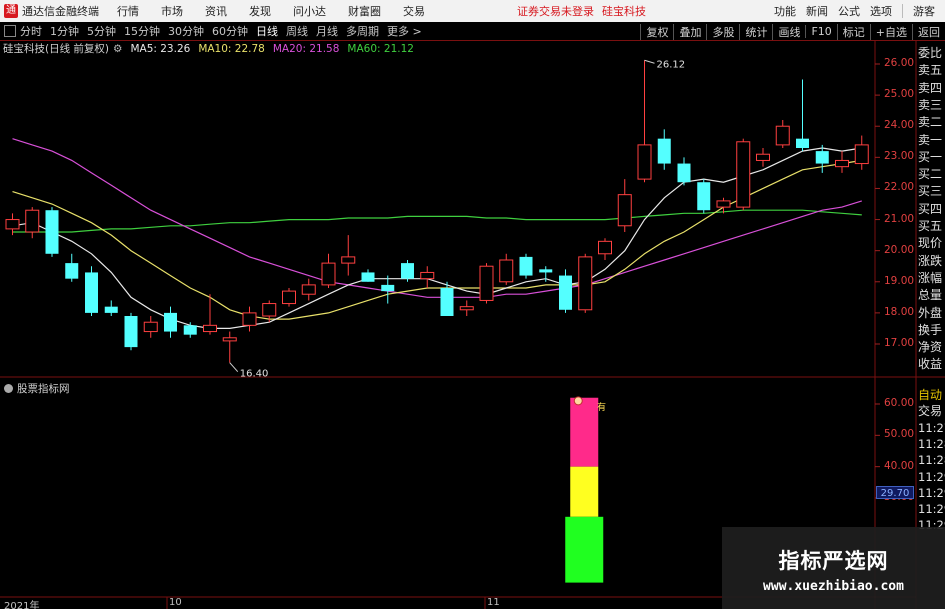  Describe the element at coordinates (306, 48) in the screenshot. I see `ma20-label: MA20: 21.58` at that location.